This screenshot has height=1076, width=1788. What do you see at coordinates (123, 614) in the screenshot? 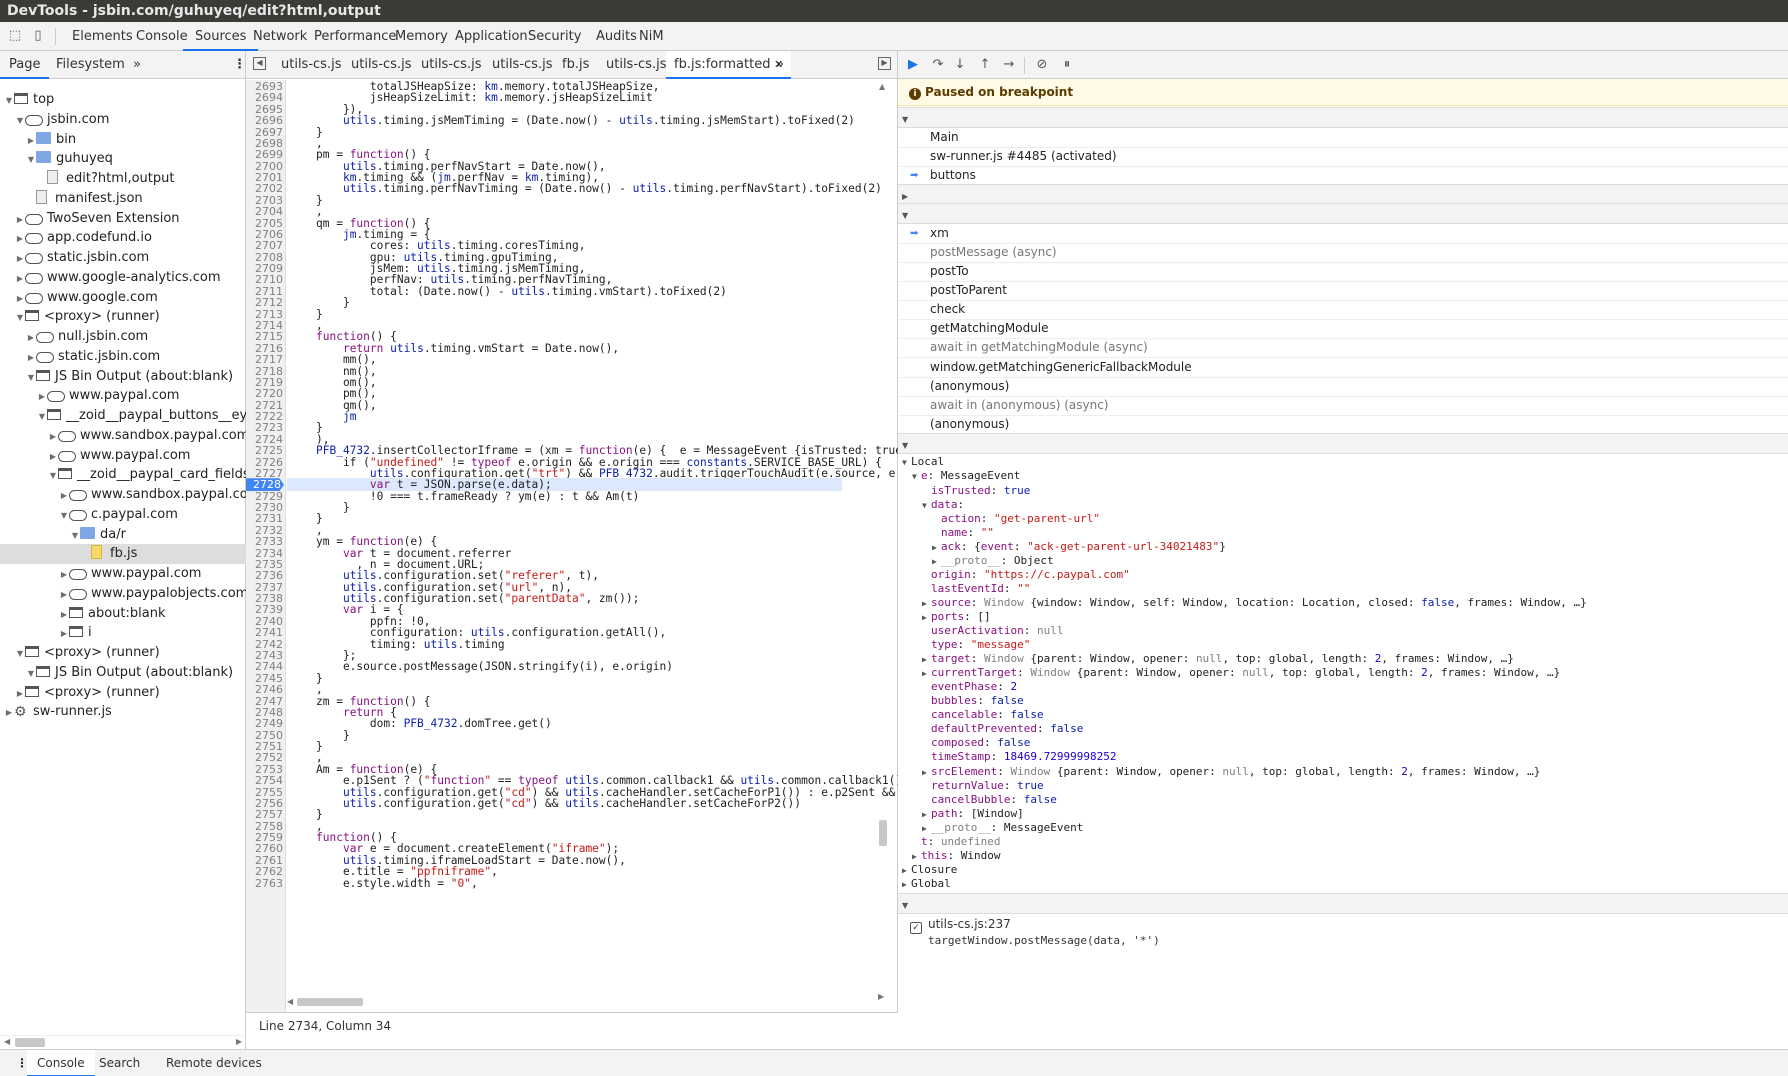
I see `tree-item: ▶ about:blank` at bounding box center [123, 614].